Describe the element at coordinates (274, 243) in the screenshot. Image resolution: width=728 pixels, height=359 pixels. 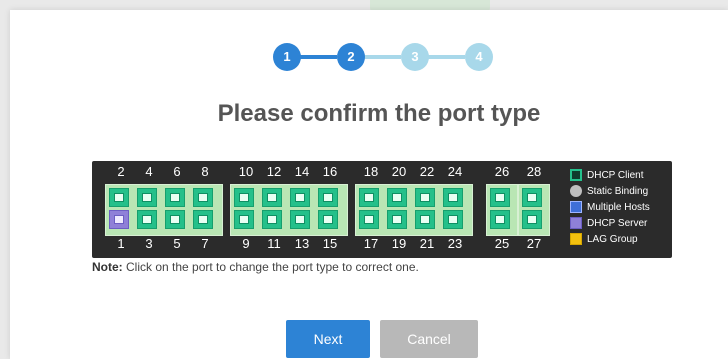
I see `bottom-port-number: 11` at that location.